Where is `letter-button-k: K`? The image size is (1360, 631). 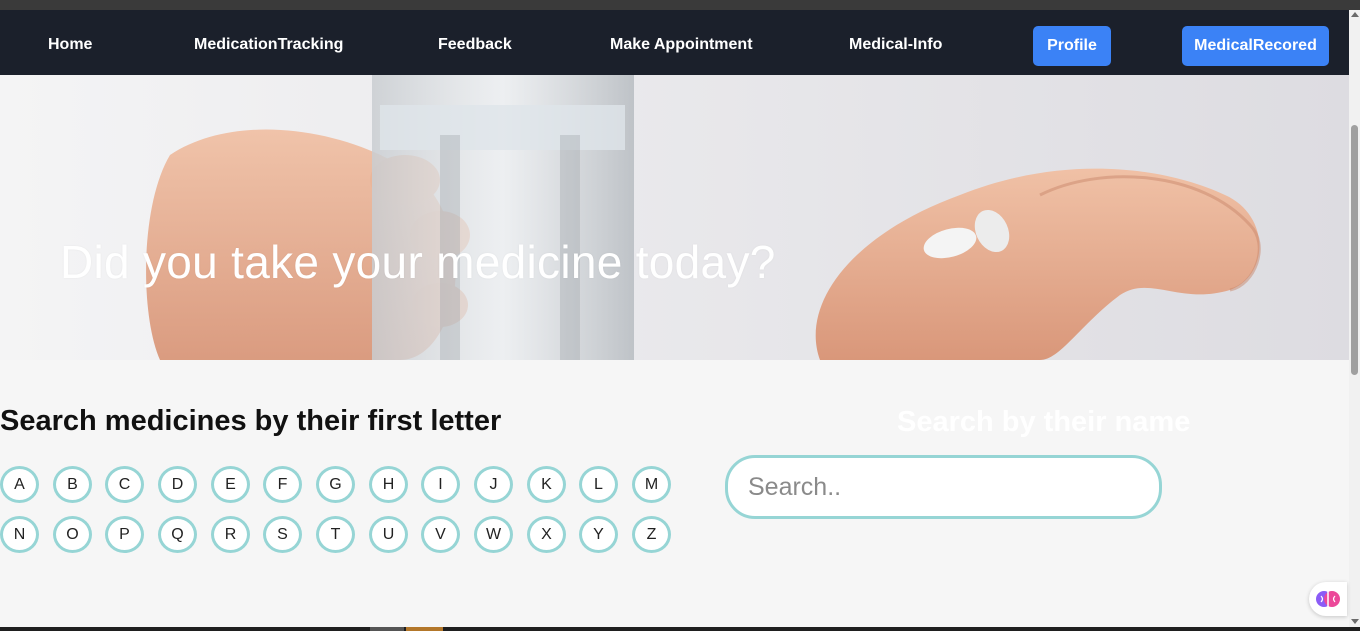 letter-button-k: K is located at coordinates (546, 484).